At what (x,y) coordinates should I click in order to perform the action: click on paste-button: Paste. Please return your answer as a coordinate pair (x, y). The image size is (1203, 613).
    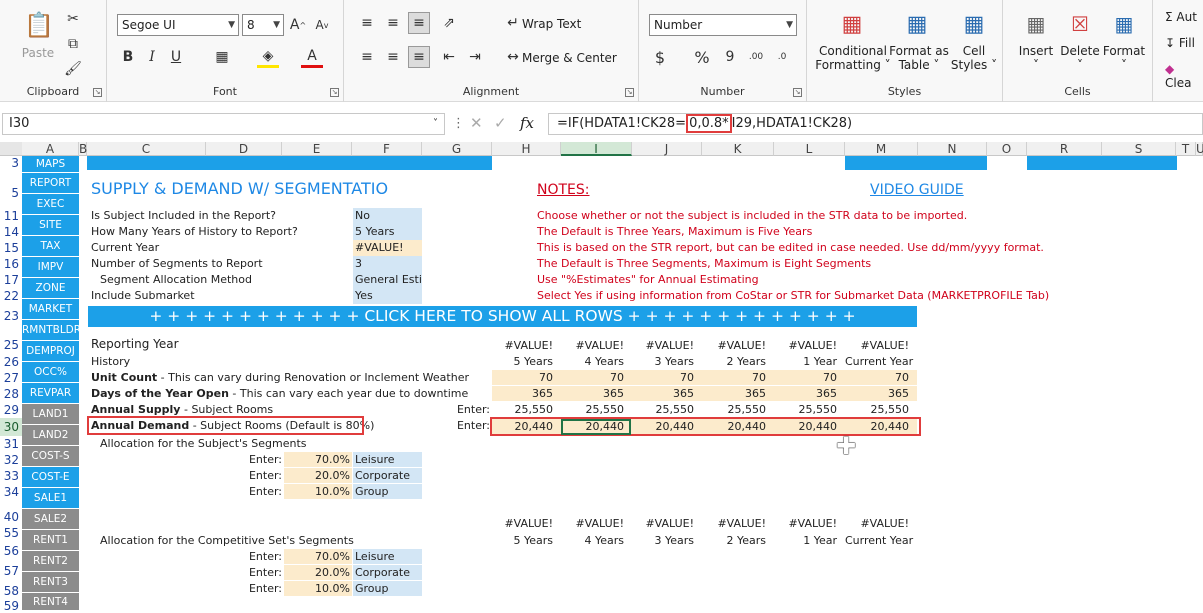
    Looking at the image, I should click on (38, 53).